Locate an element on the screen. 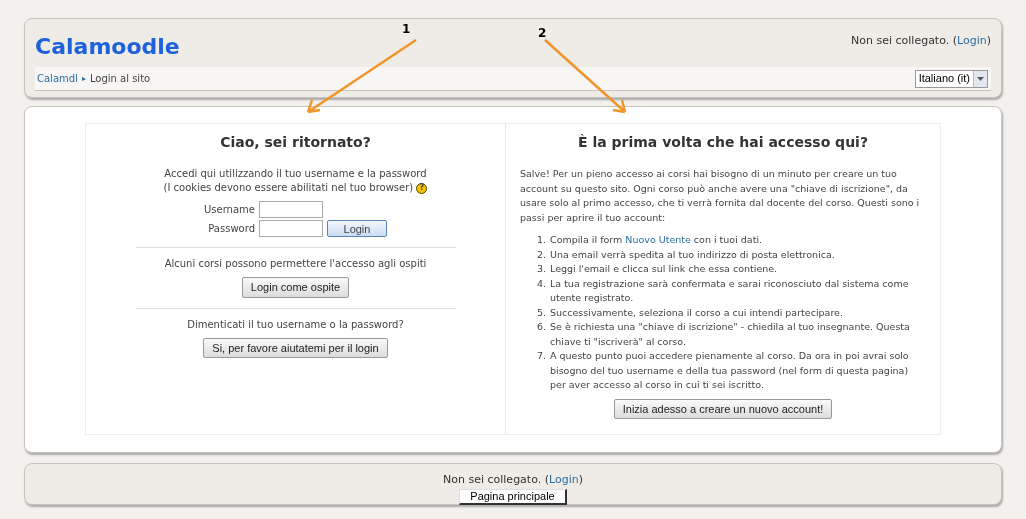 This screenshot has height=519, width=1026. language-select: Italiano (it) is located at coordinates (951, 78).